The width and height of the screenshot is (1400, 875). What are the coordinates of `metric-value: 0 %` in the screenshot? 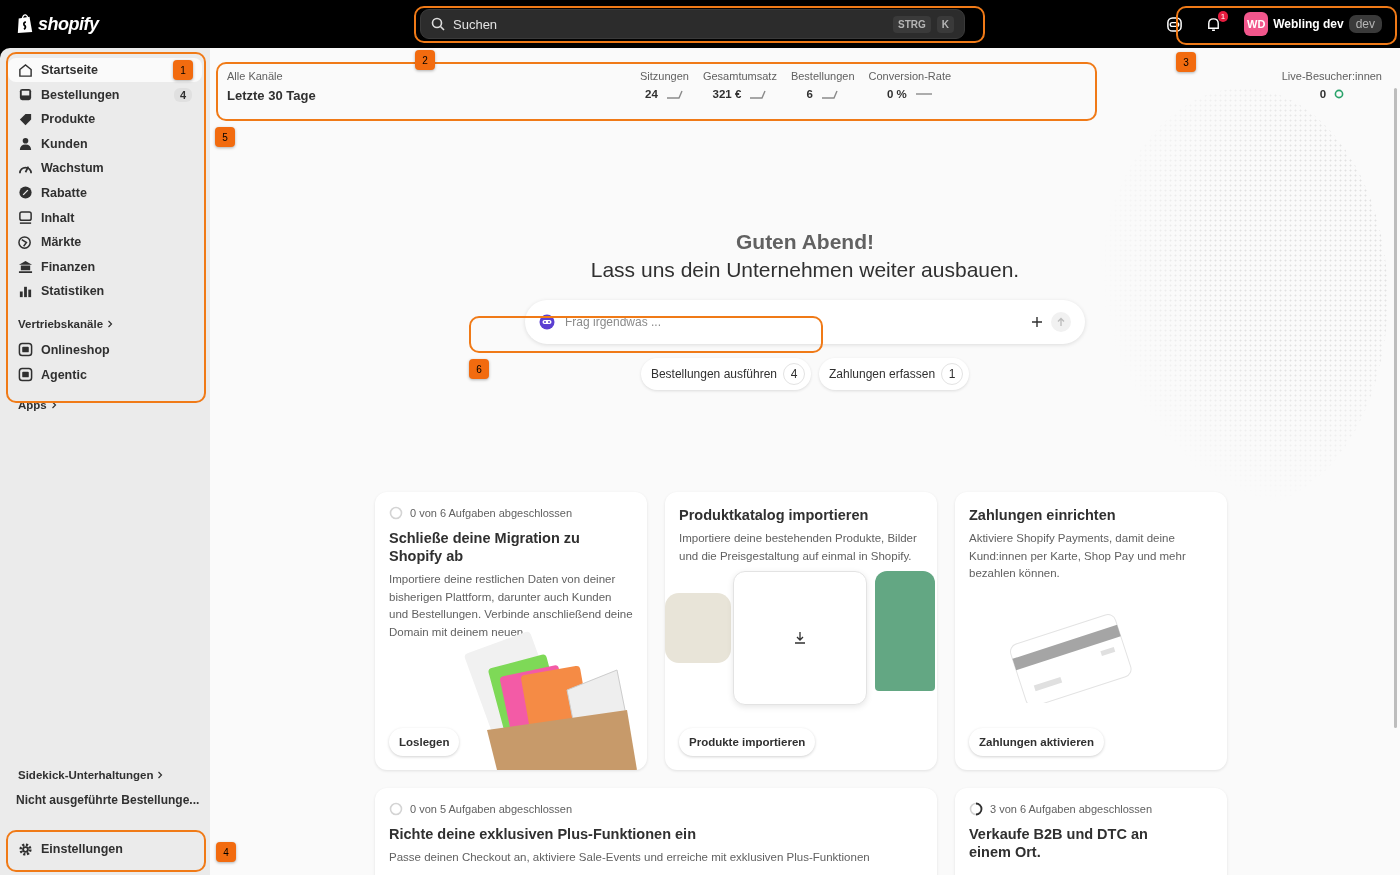 It's located at (896, 94).